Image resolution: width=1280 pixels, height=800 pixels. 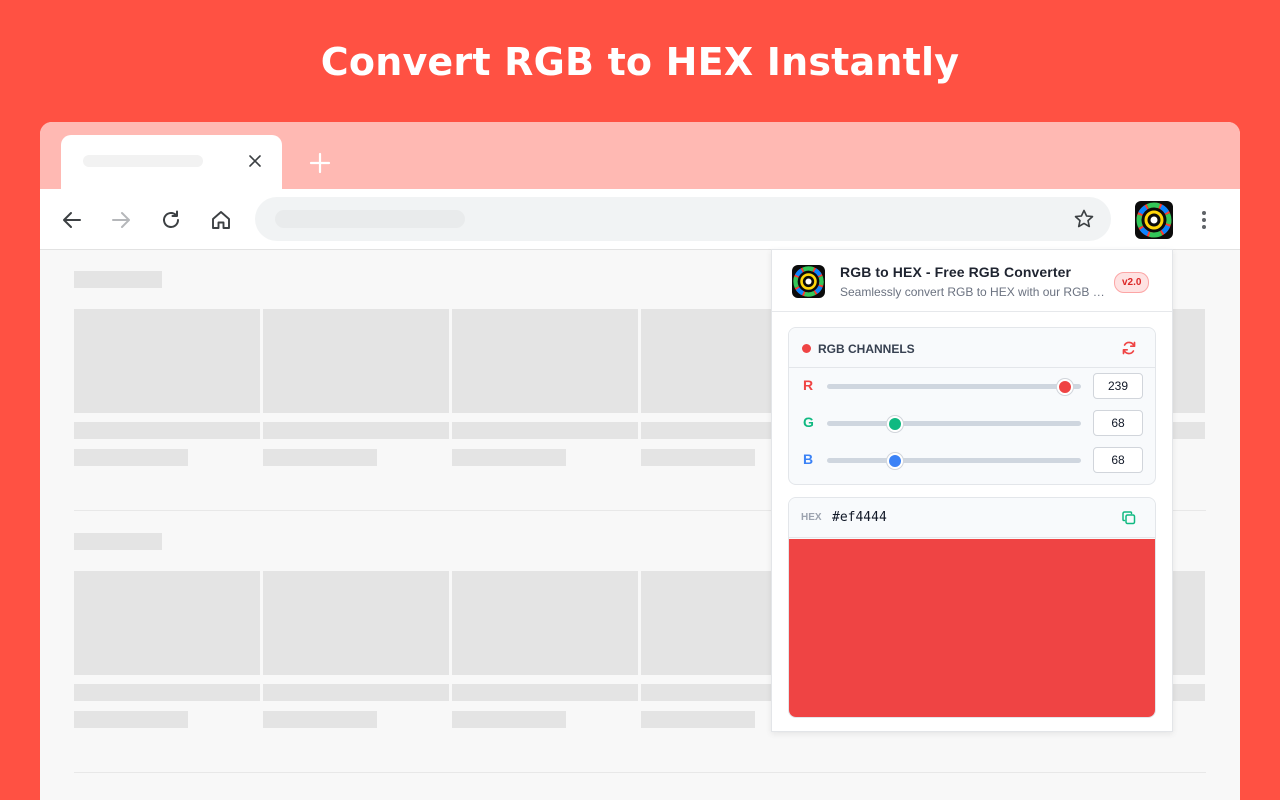 I want to click on rgb-channels-header: RGB CHANNELS, so click(x=972, y=348).